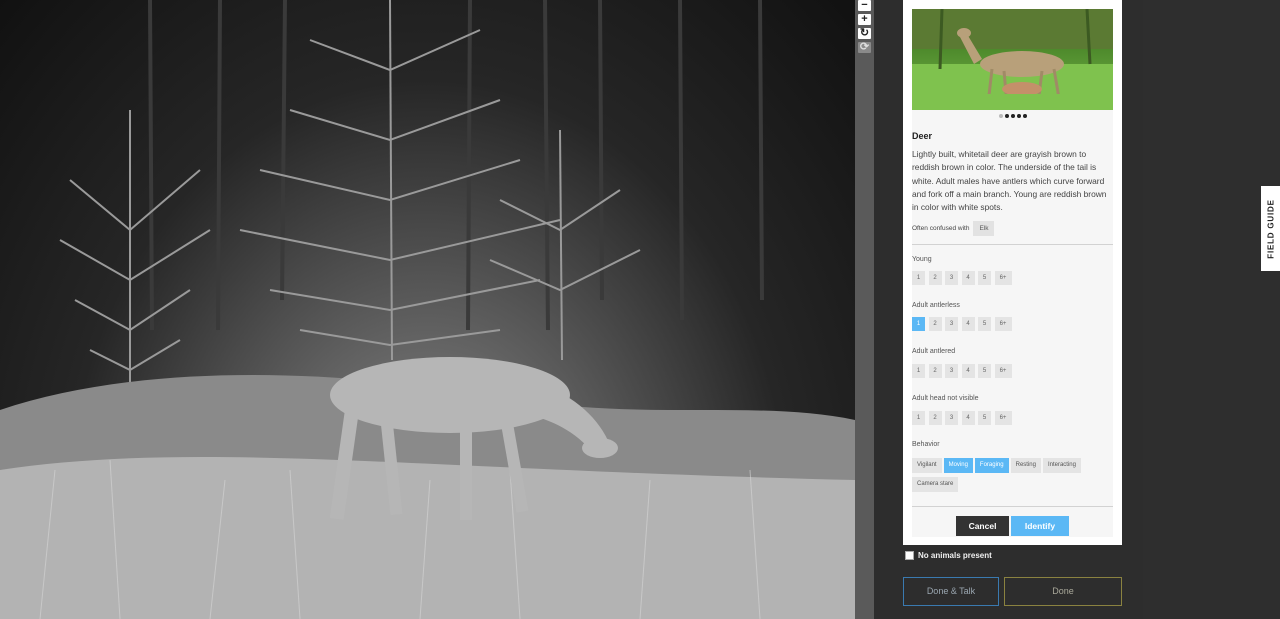  I want to click on field-guide-tab: FIELD GUIDE, so click(1270, 228).